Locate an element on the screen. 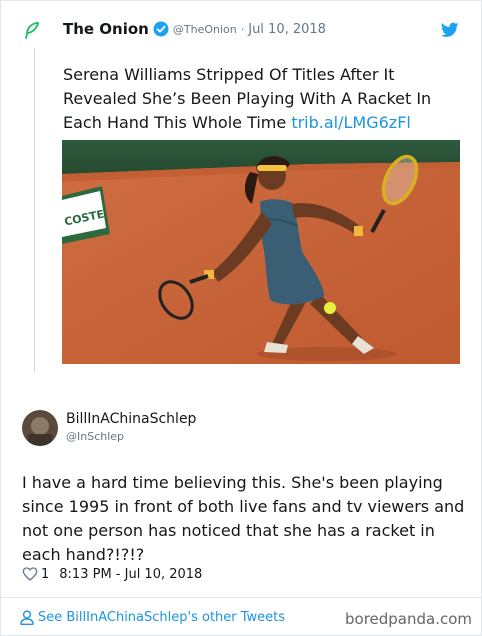 Image resolution: width=482 pixels, height=636 pixels. quoted-tweet-date: Jul 10, 2018 is located at coordinates (287, 29).